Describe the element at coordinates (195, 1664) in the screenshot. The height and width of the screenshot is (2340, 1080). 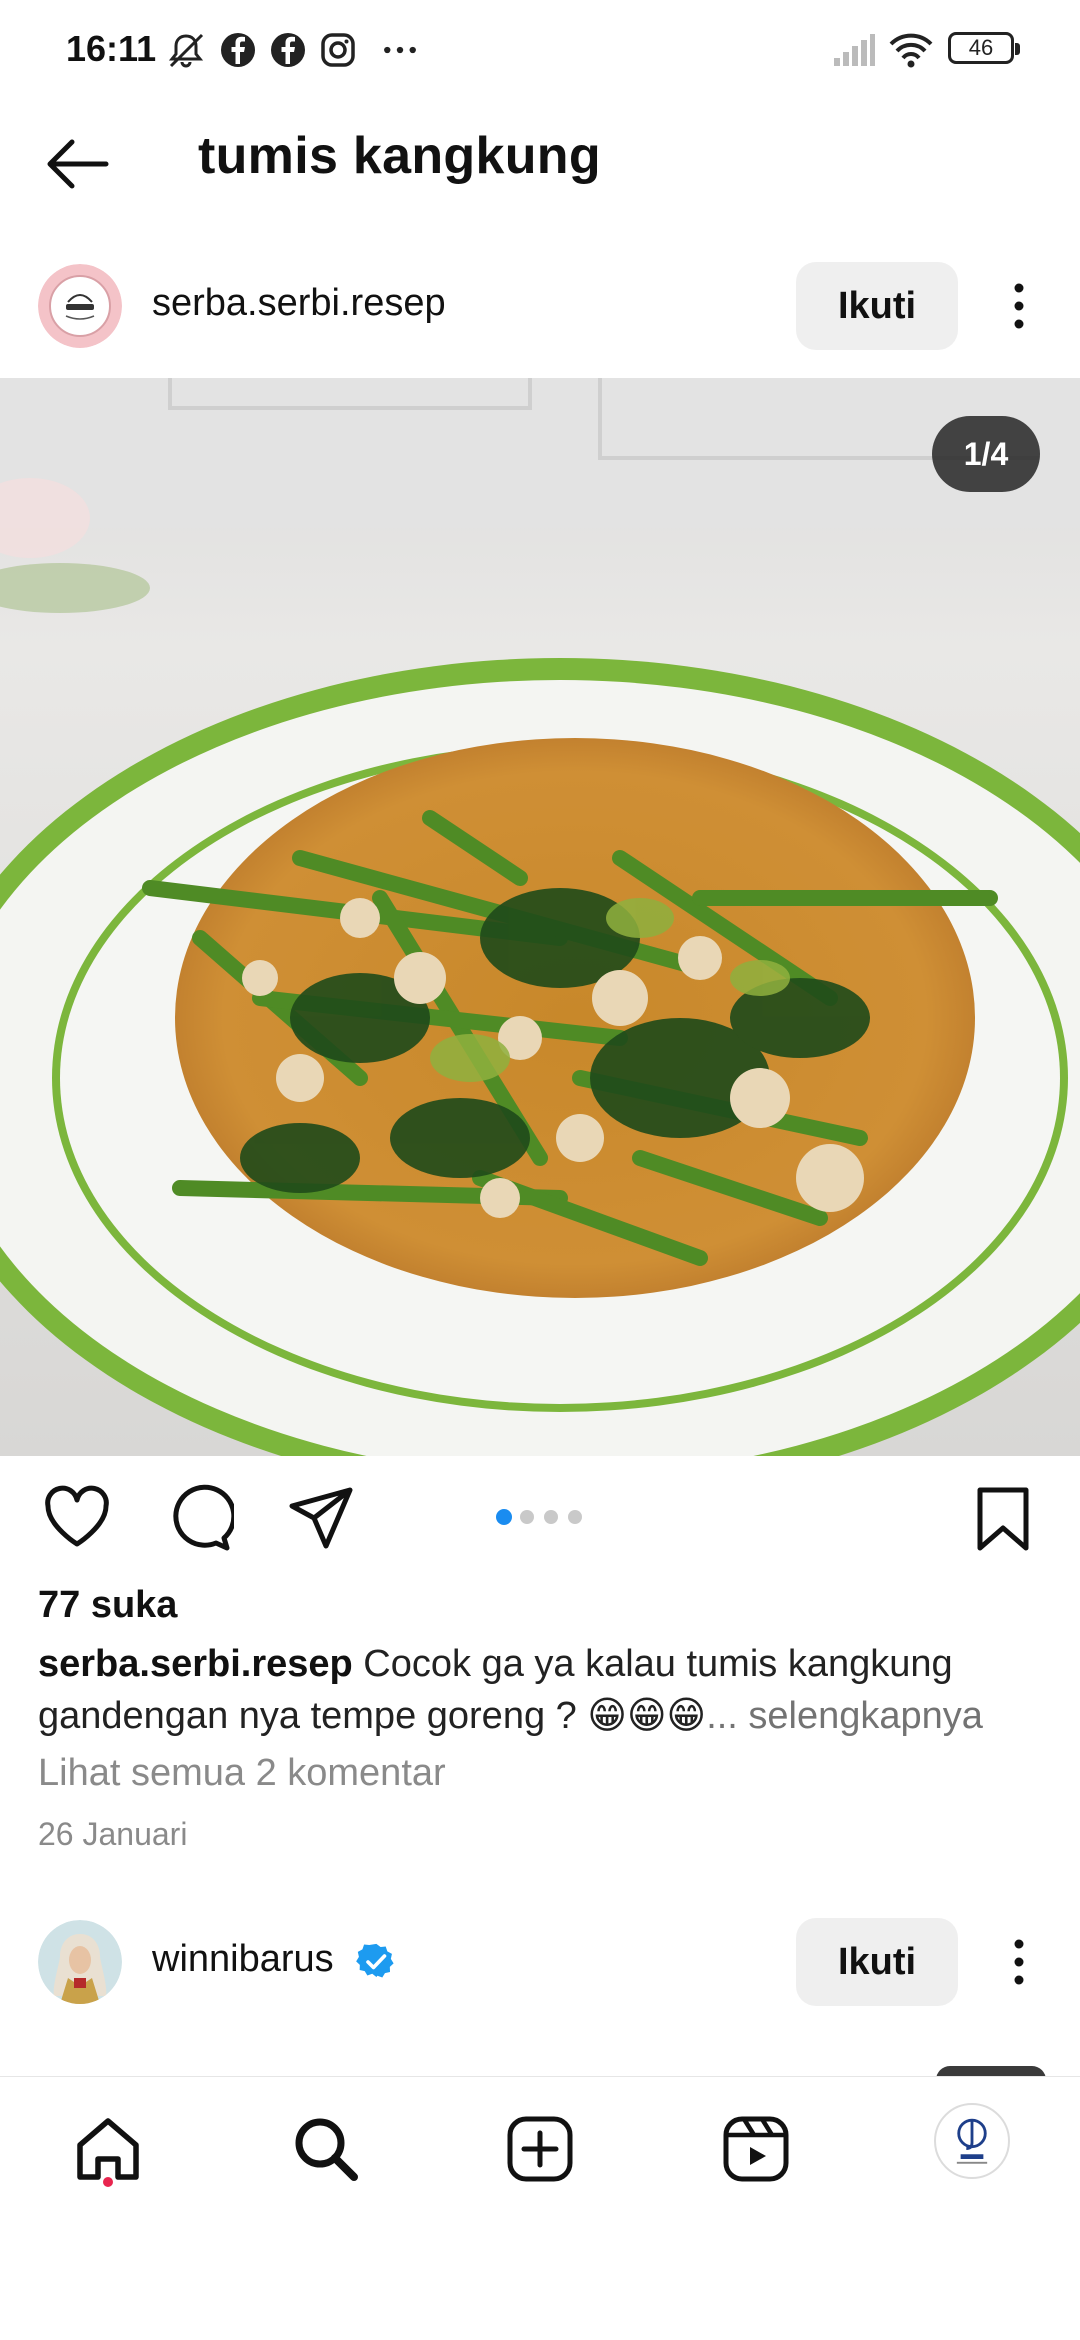
I see `caption-username: serba.serbi.resep` at that location.